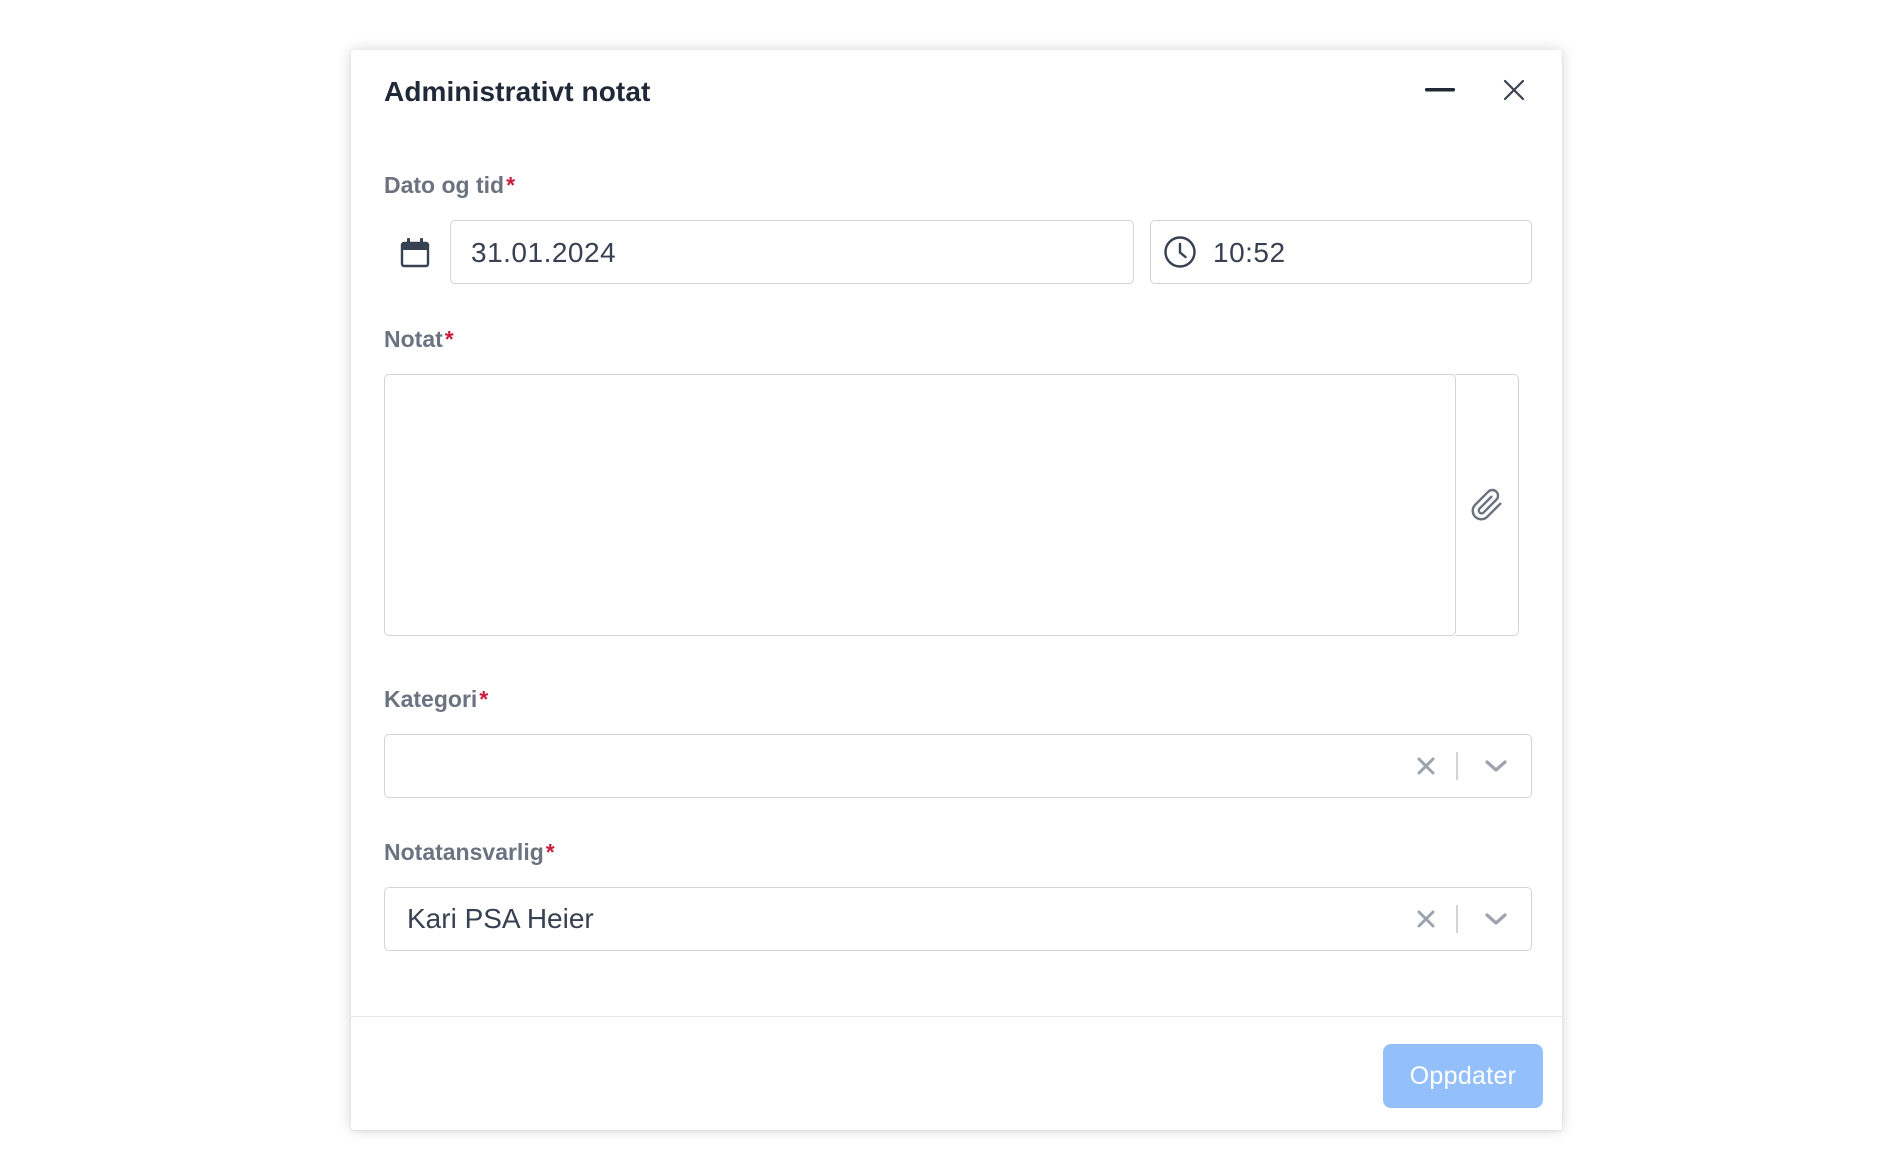 The image size is (1900, 1170). Describe the element at coordinates (450, 185) in the screenshot. I see `datetime-label: Dato og tid*` at that location.